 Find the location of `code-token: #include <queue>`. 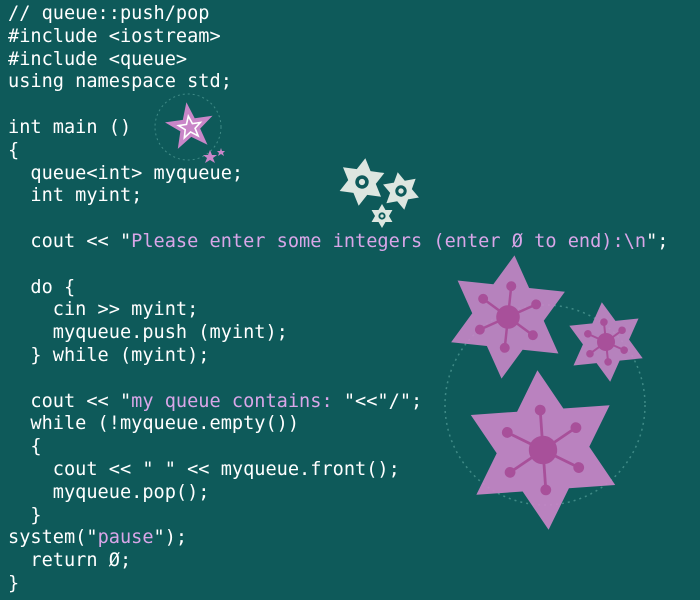

code-token: #include <queue> is located at coordinates (98, 59).